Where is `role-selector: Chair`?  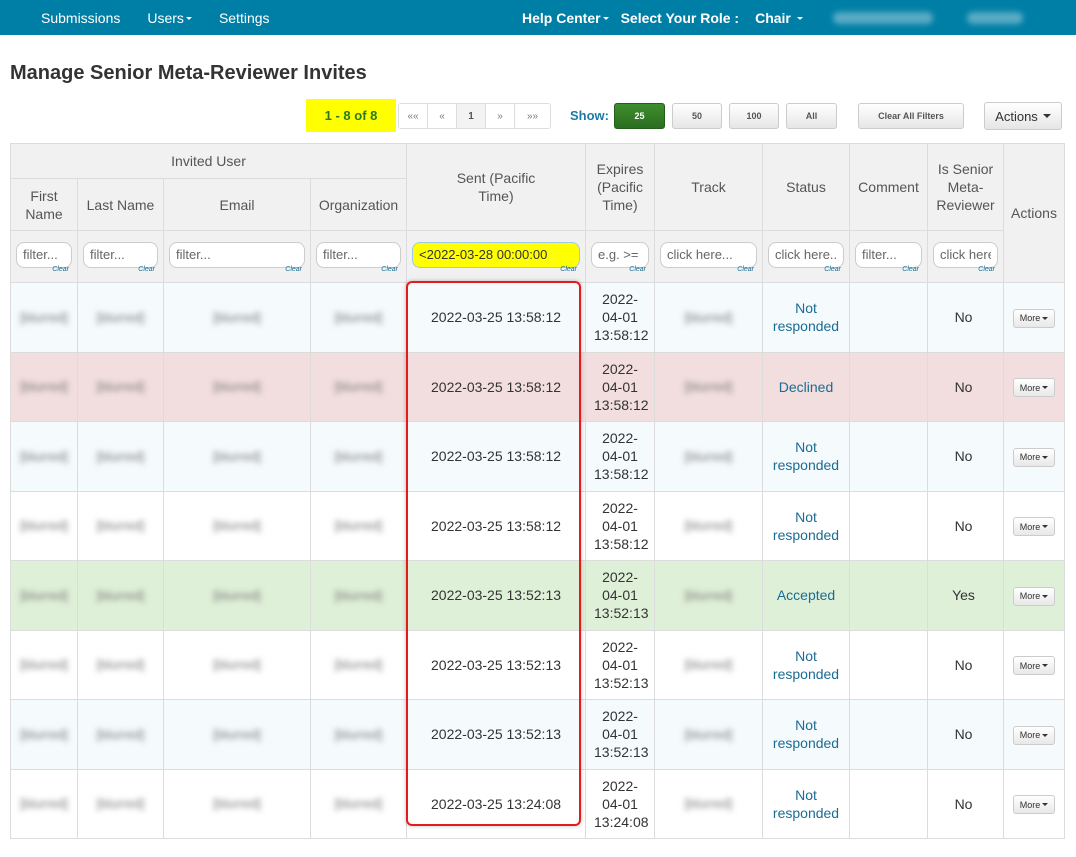 role-selector: Chair is located at coordinates (779, 18).